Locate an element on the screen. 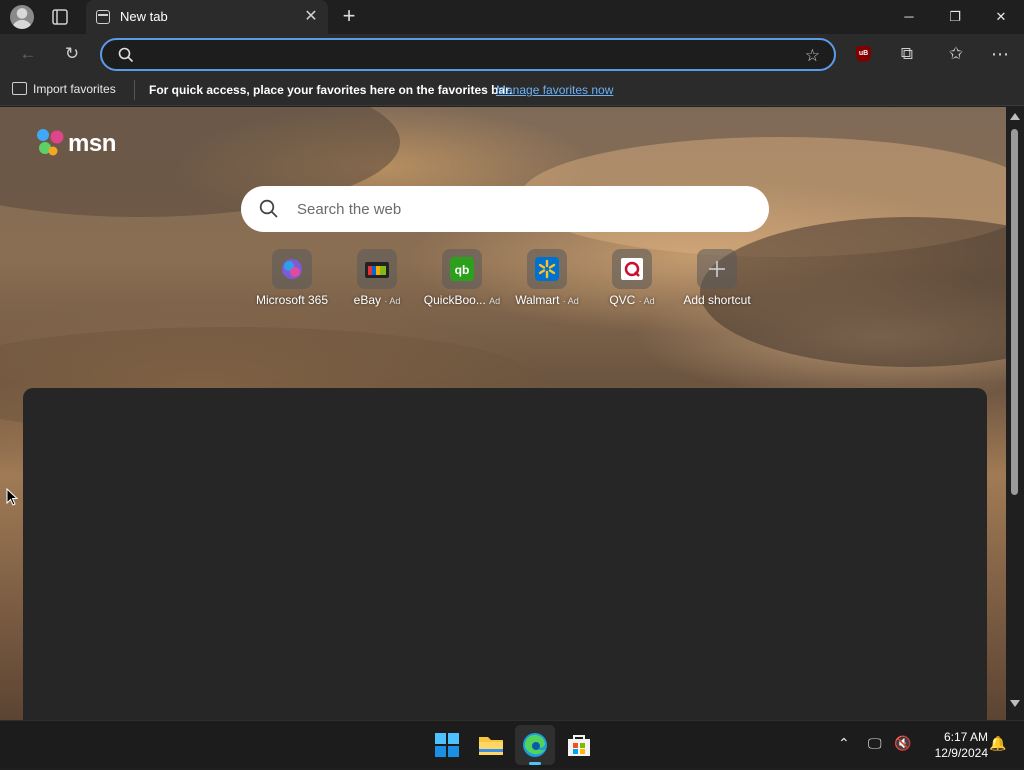 Image resolution: width=1024 pixels, height=770 pixels. close-window-button: ✕ is located at coordinates (1001, 17).